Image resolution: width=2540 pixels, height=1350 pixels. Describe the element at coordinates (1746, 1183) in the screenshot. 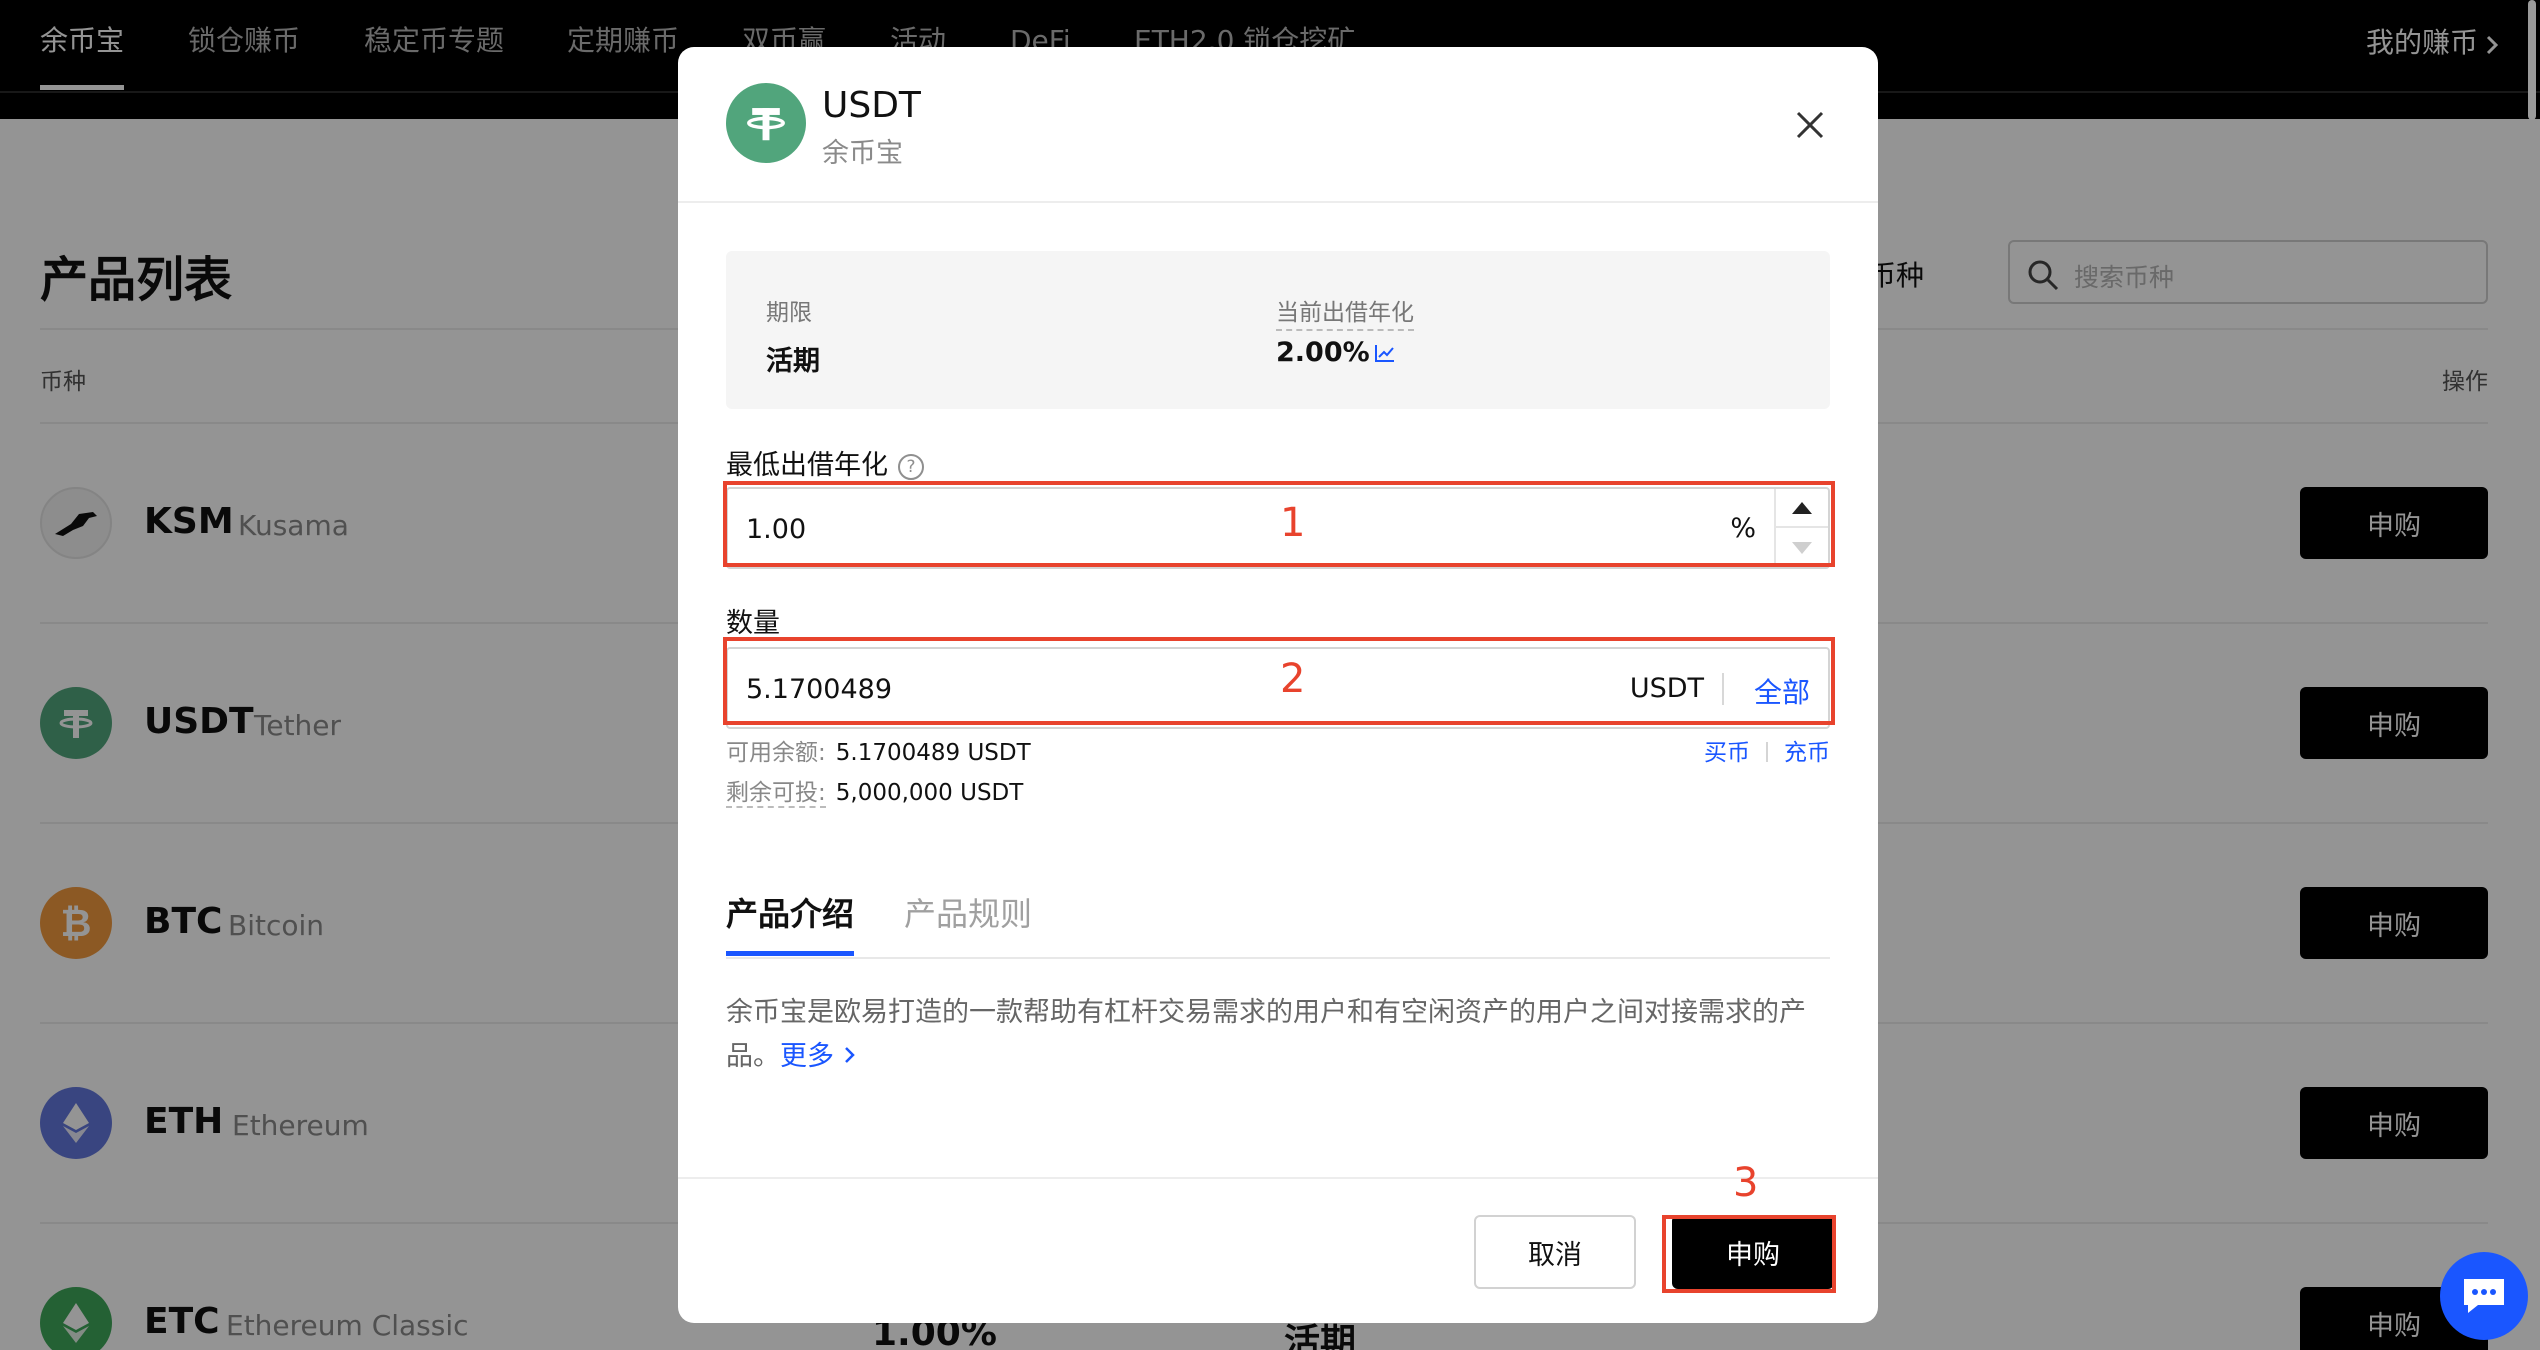

I see `annotation-number: 3` at that location.